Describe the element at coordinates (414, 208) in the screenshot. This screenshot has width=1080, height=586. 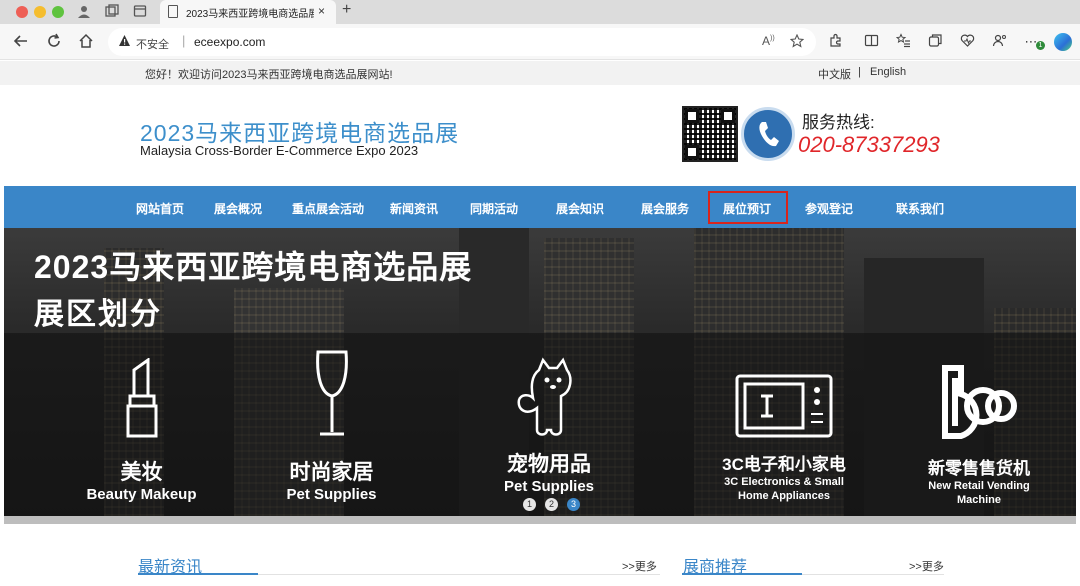
I see `nav-item-news: 新闻资讯` at that location.